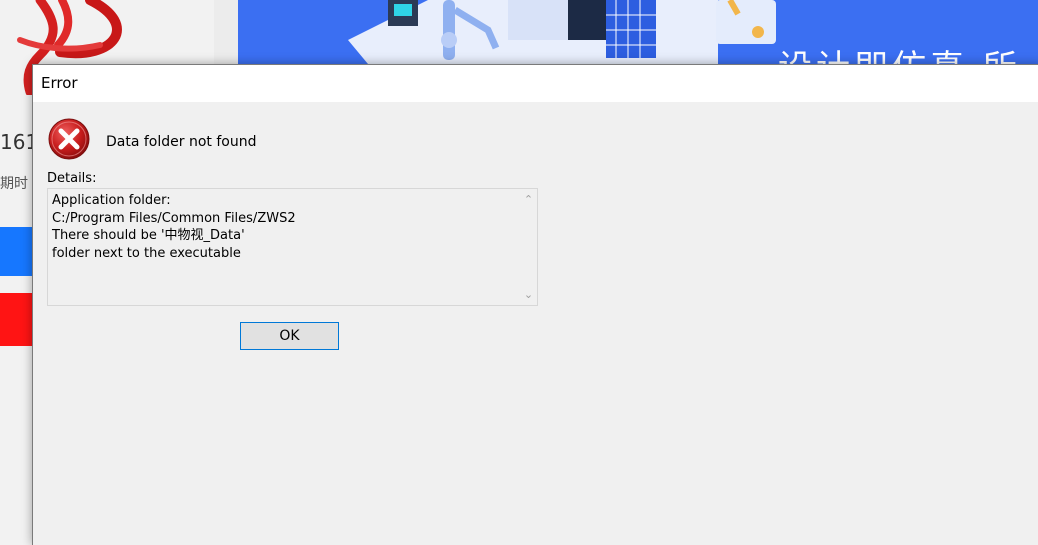  What do you see at coordinates (111, 200) in the screenshot?
I see `details-line: Application folder:` at bounding box center [111, 200].